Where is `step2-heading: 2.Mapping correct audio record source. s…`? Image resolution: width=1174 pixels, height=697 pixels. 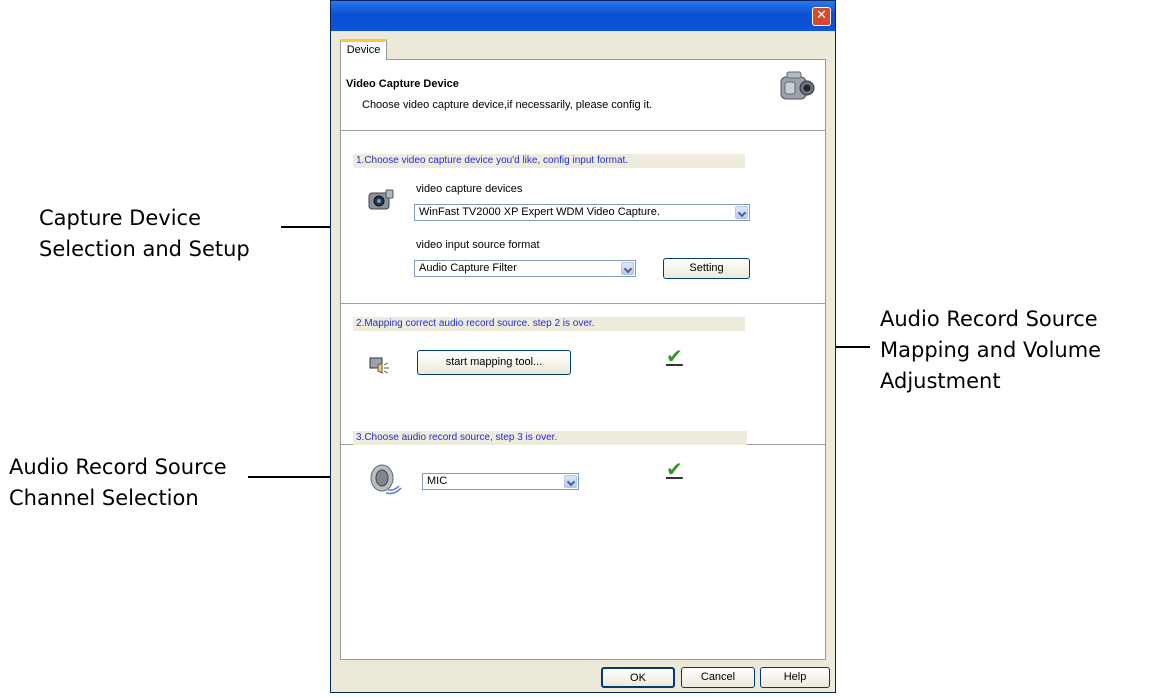
step2-heading: 2.Mapping correct audio record source. s… is located at coordinates (549, 324).